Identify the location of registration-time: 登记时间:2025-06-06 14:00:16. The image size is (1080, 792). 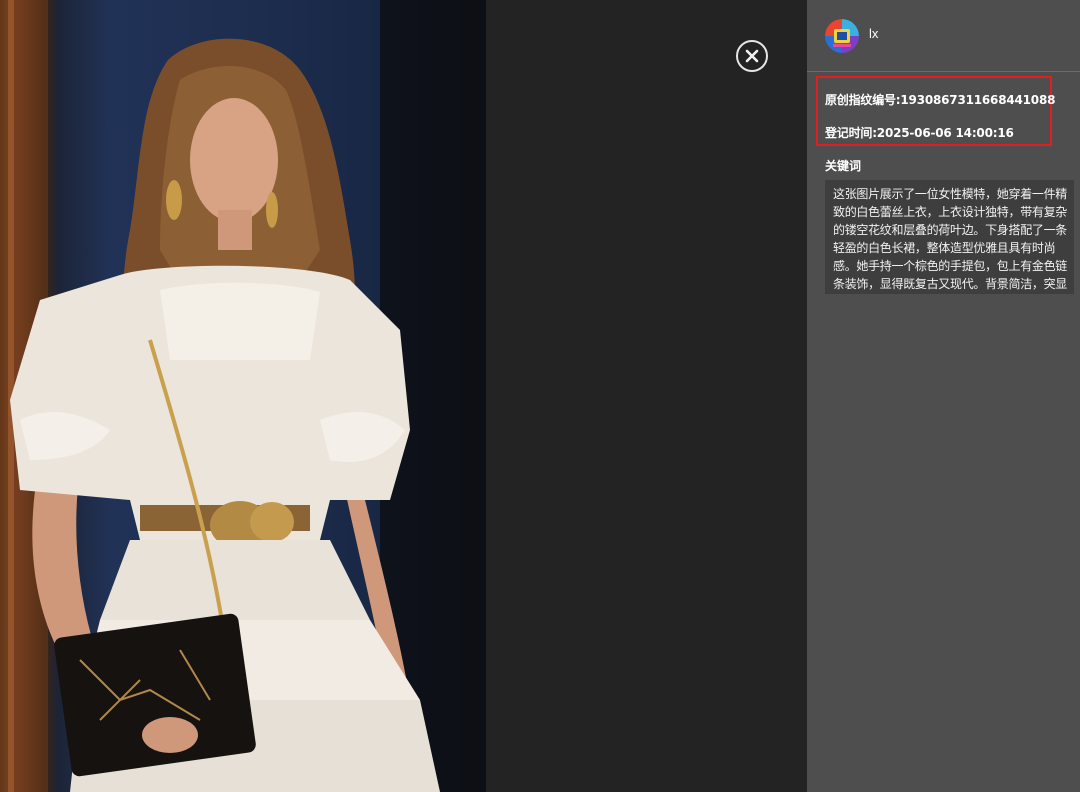
(919, 133).